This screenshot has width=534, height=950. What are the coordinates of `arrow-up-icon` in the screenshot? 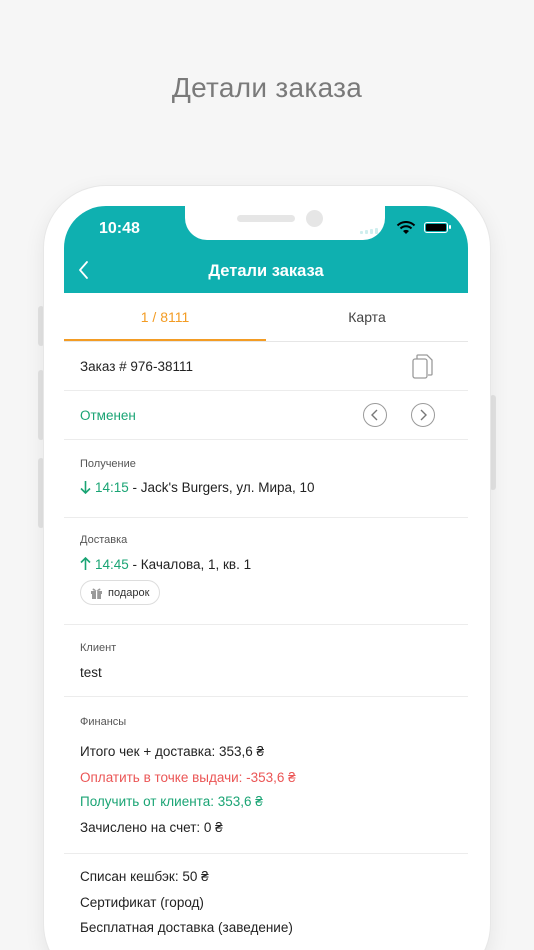 It's located at (85, 563).